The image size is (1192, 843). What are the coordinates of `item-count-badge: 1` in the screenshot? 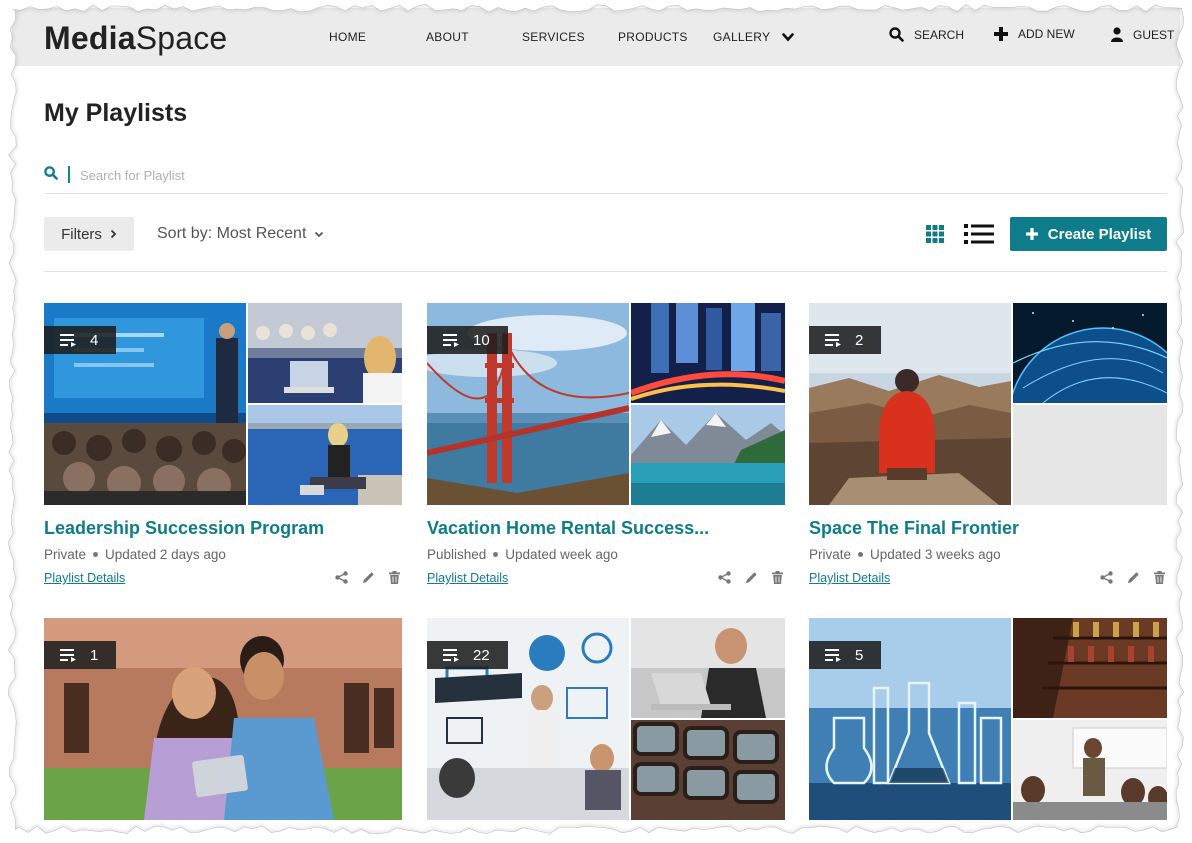 It's located at (80, 655).